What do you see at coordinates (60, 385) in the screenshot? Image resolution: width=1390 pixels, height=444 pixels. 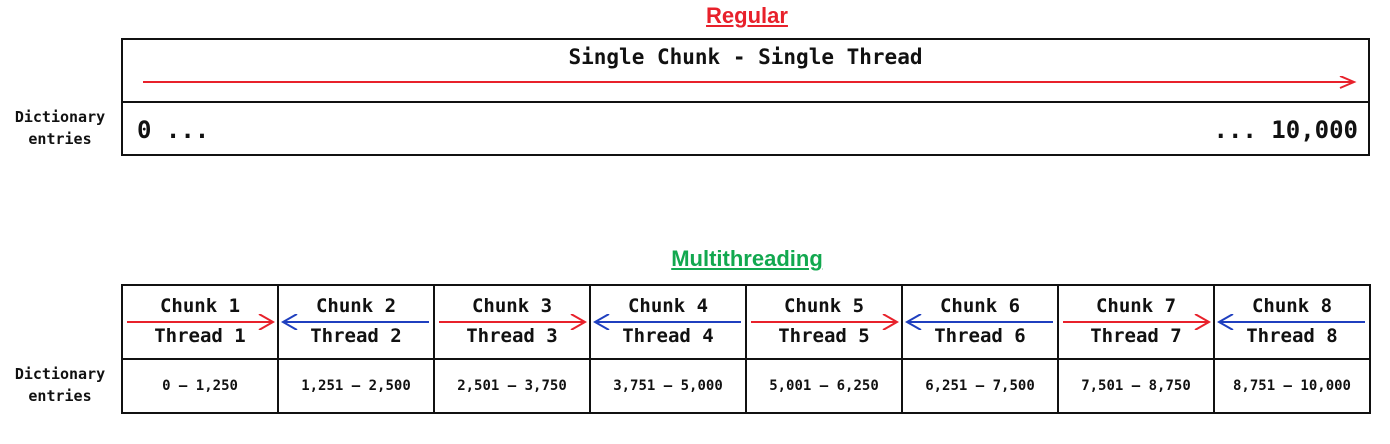 I see `multithreading-dictionary-label: Dictionary entries` at bounding box center [60, 385].